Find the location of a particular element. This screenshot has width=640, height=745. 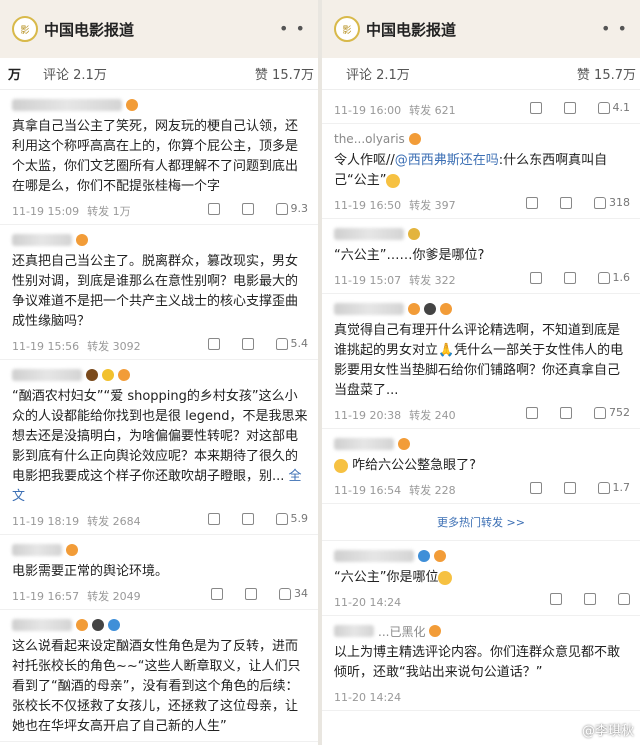

panda-badge-icon is located at coordinates (98, 625).